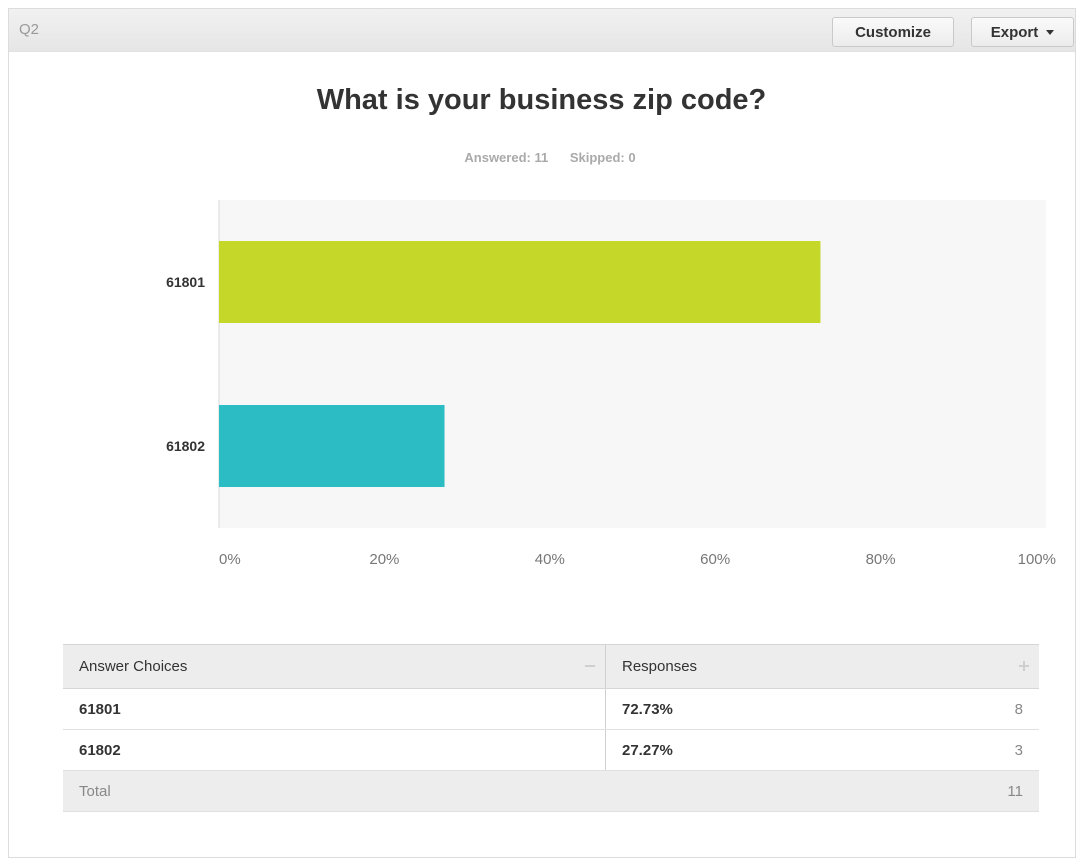 The height and width of the screenshot is (865, 1083). What do you see at coordinates (660, 666) in the screenshot?
I see `responses-header-label: Responses` at bounding box center [660, 666].